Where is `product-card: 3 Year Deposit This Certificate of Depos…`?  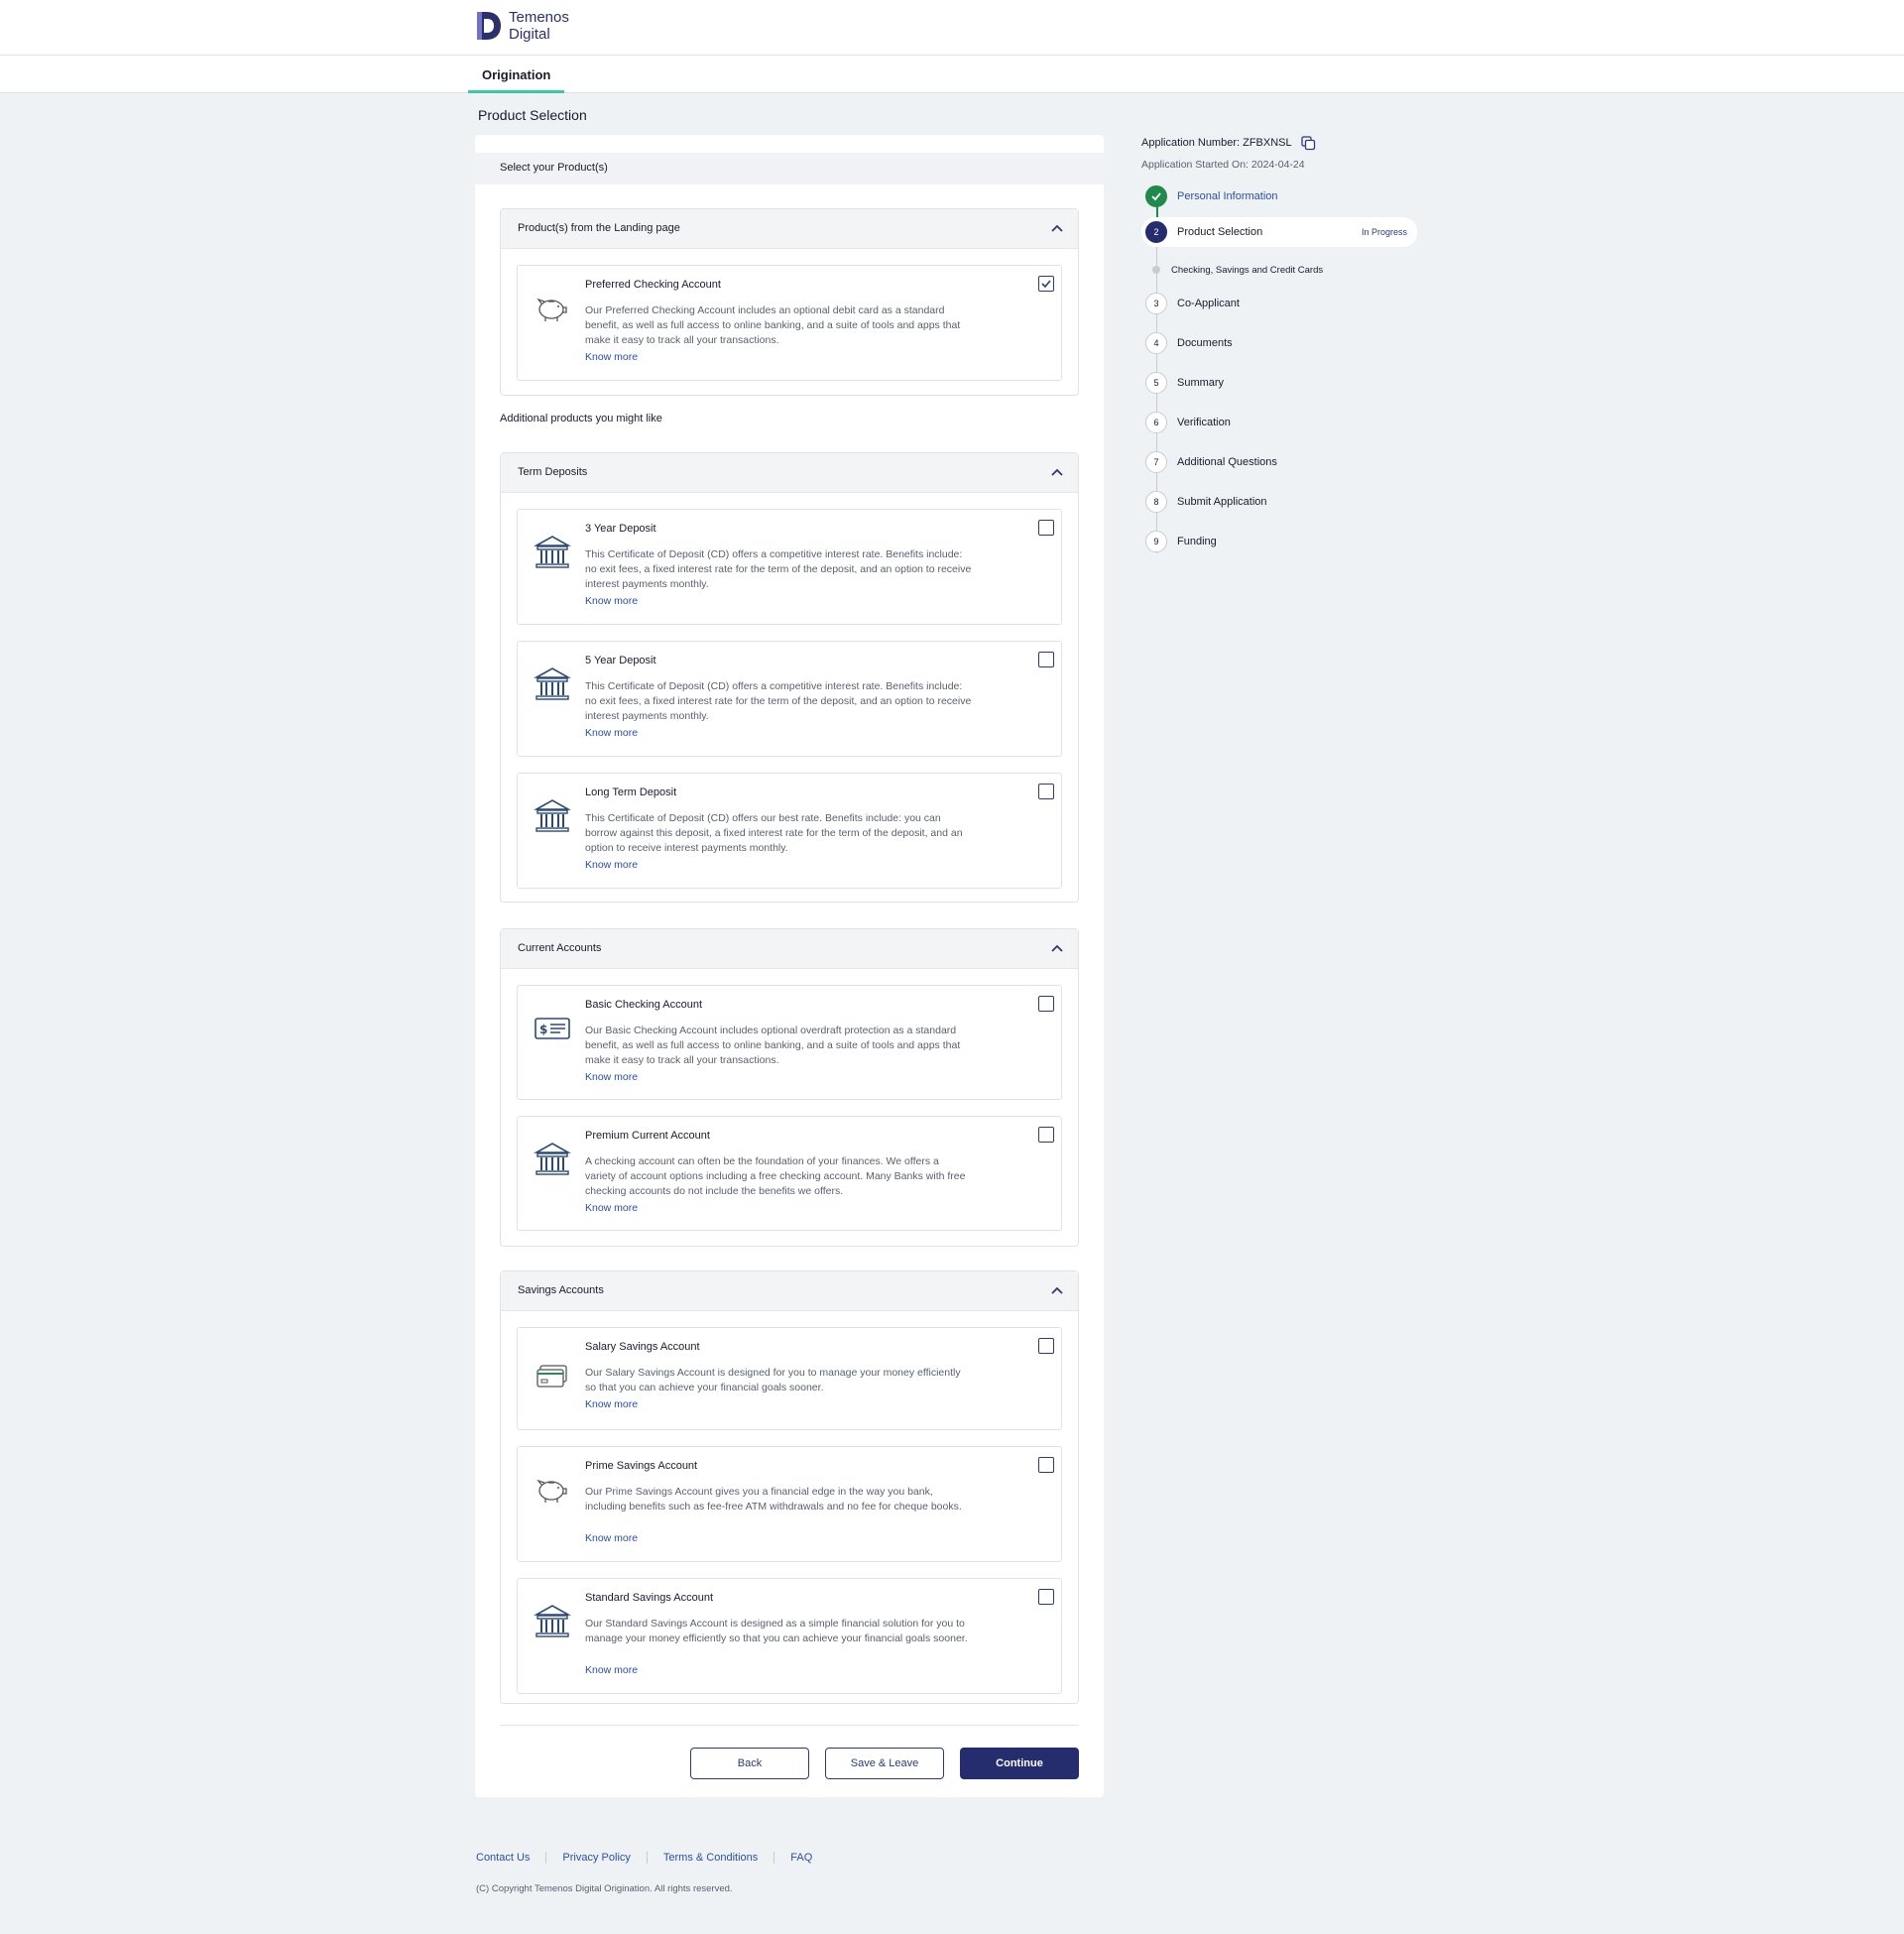 product-card: 3 Year Deposit This Certificate of Depos… is located at coordinates (789, 567).